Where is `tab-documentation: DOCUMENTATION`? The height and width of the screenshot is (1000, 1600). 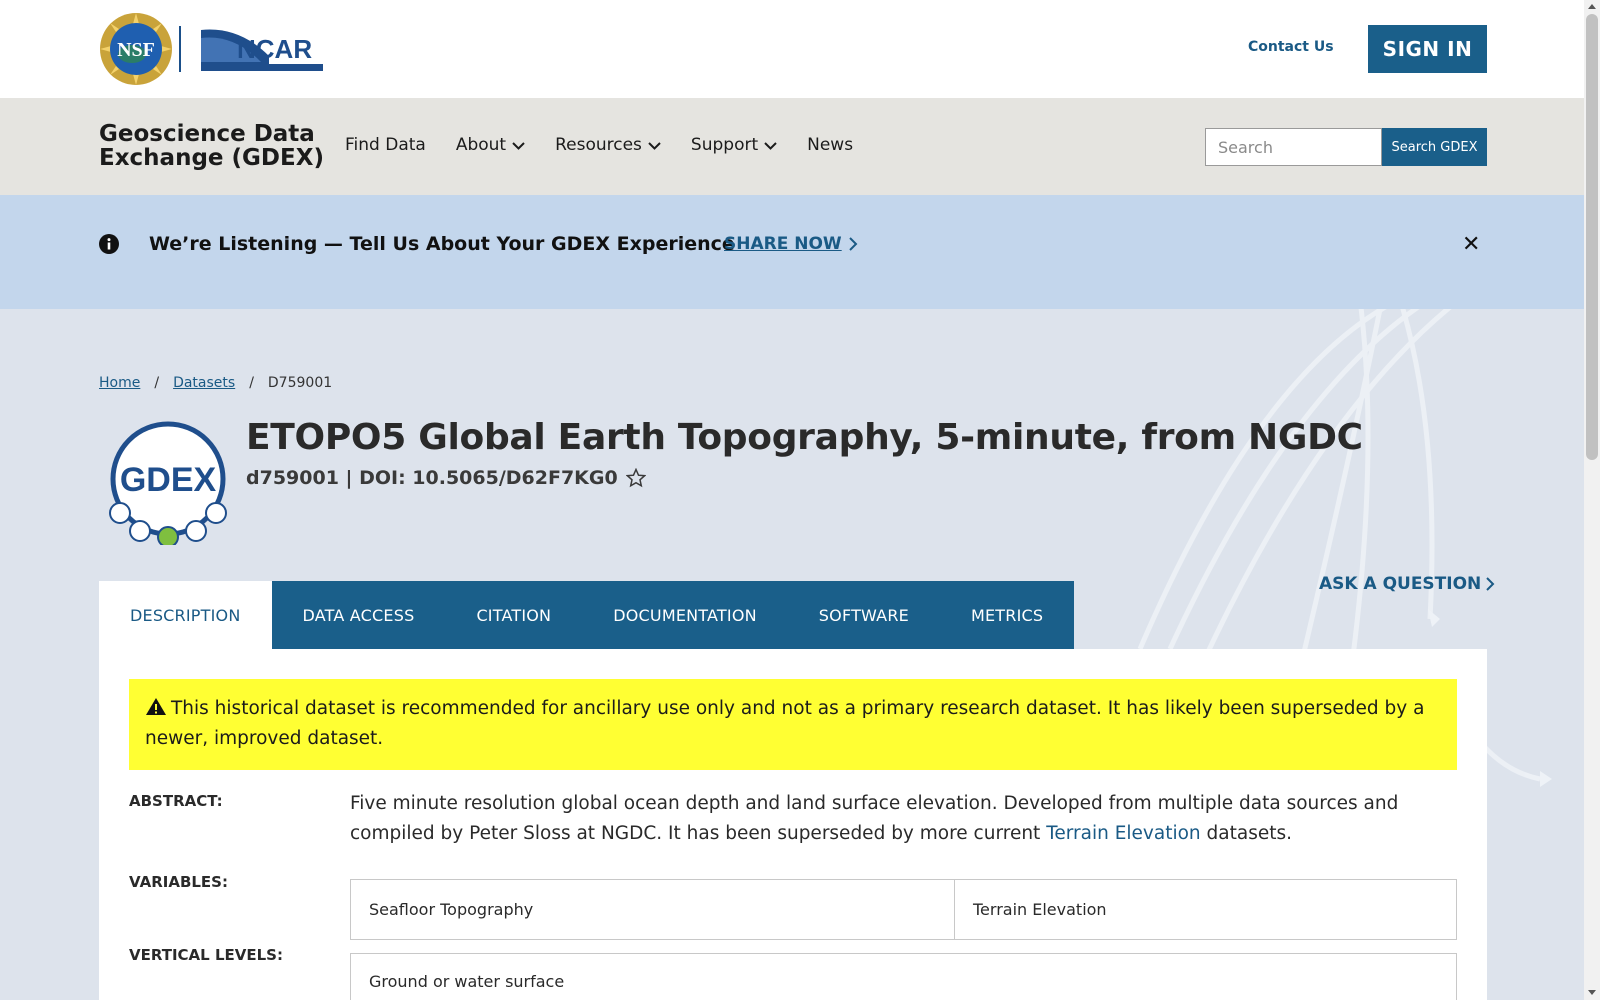
tab-documentation: DOCUMENTATION is located at coordinates (685, 615).